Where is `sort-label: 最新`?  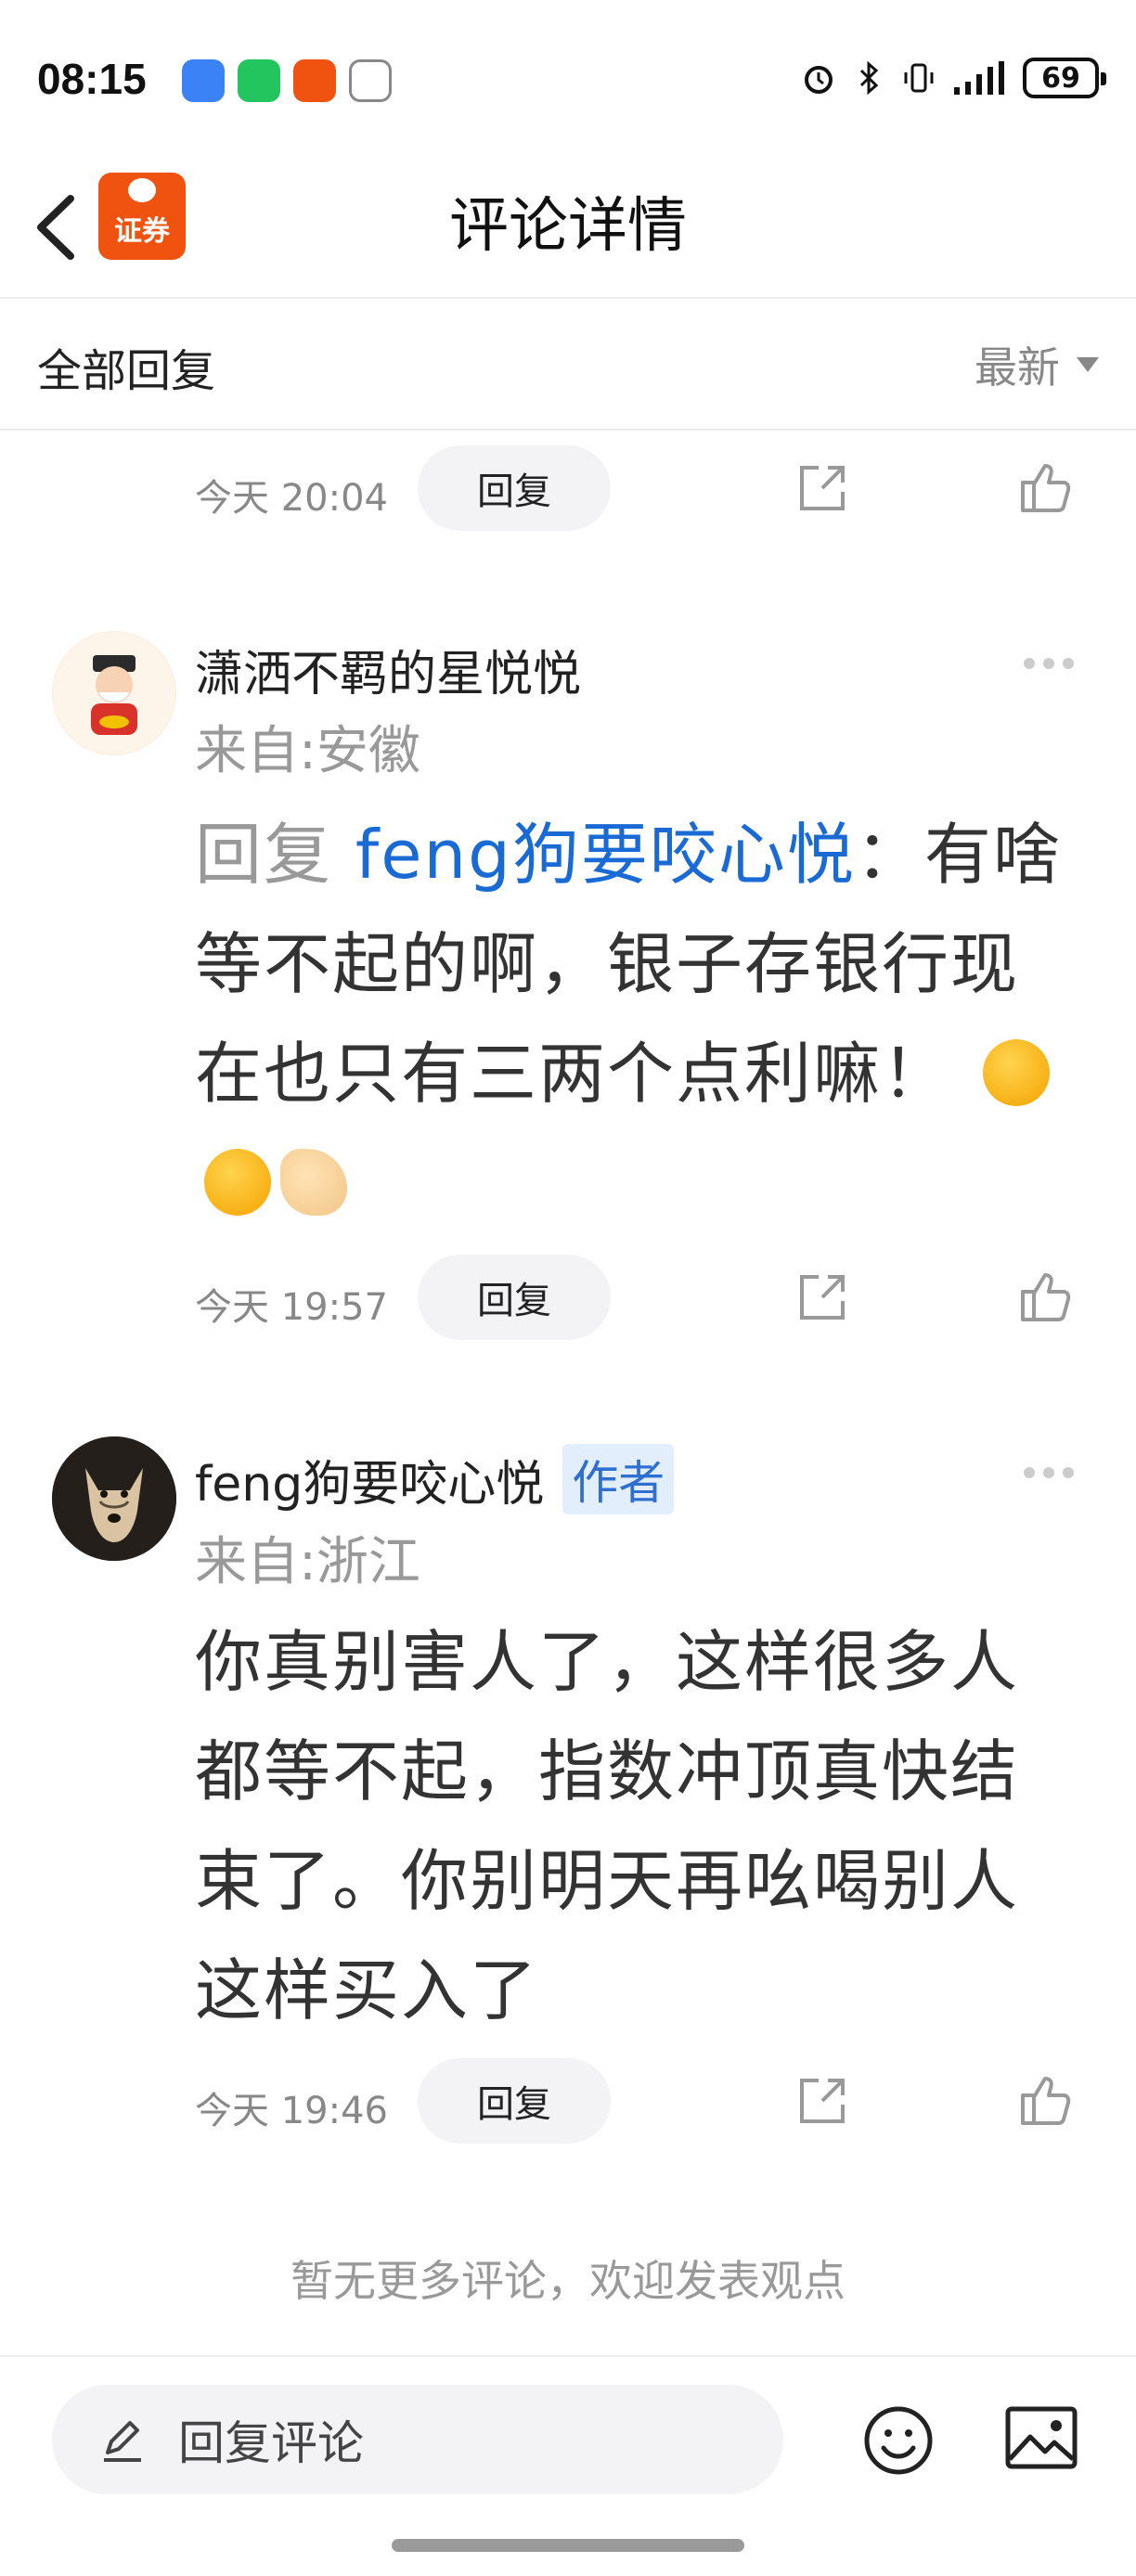 sort-label: 最新 is located at coordinates (1017, 367).